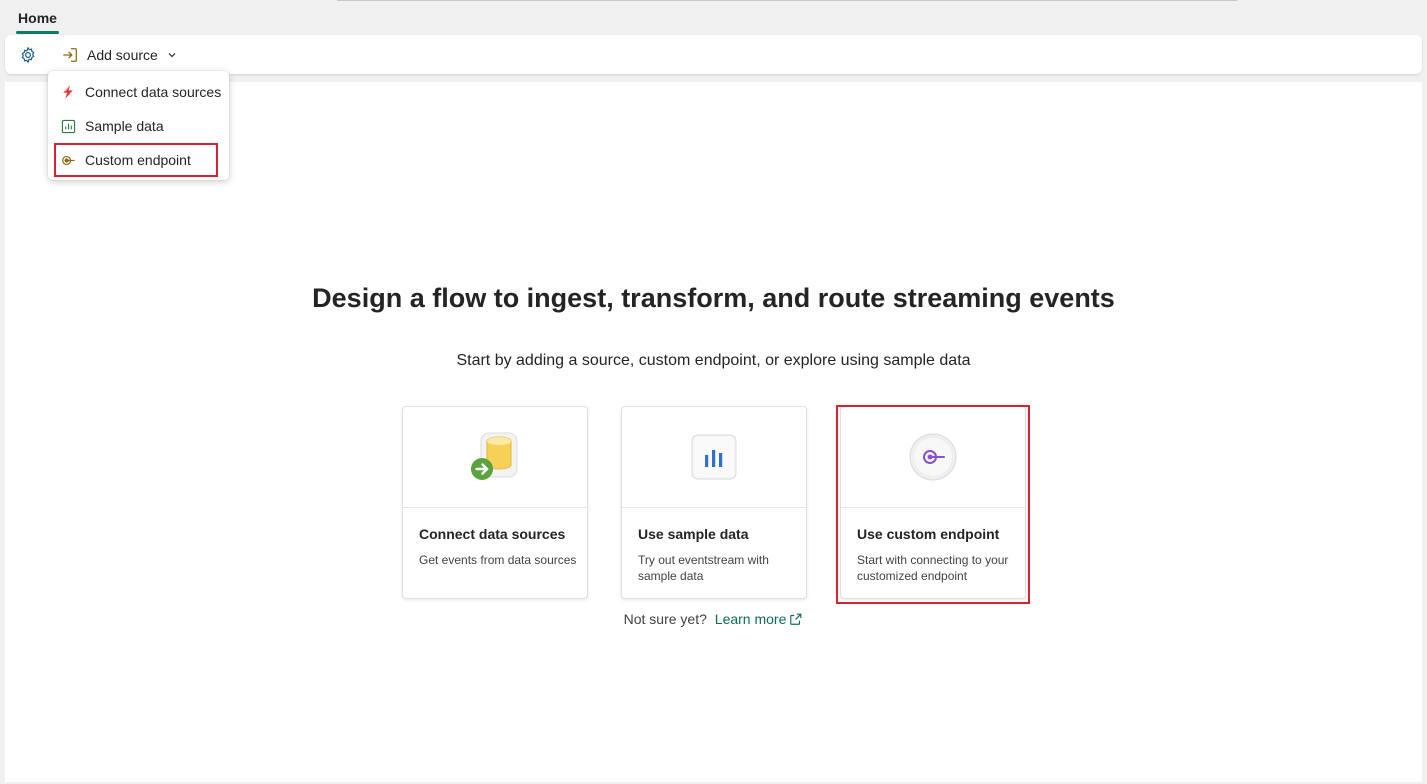 The height and width of the screenshot is (784, 1427). What do you see at coordinates (693, 534) in the screenshot?
I see `card-title: Use sample data` at bounding box center [693, 534].